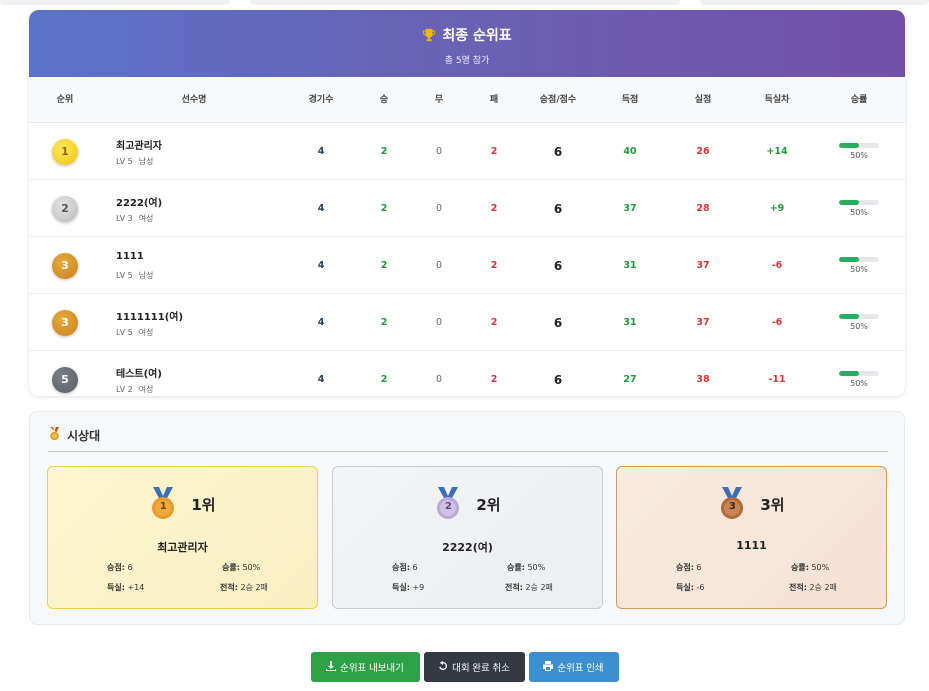  I want to click on cell-goals-for: 37, so click(630, 208).